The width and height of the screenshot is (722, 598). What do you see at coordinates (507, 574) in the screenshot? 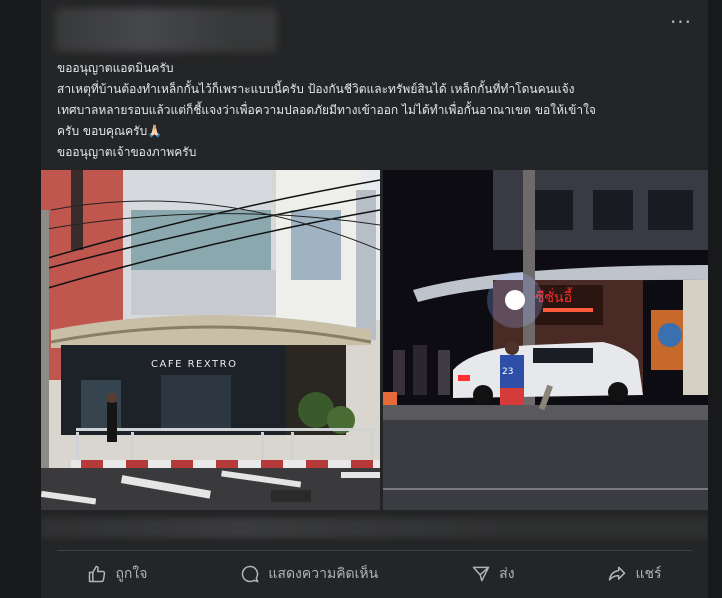
I see `send-label: ส่ง` at bounding box center [507, 574].